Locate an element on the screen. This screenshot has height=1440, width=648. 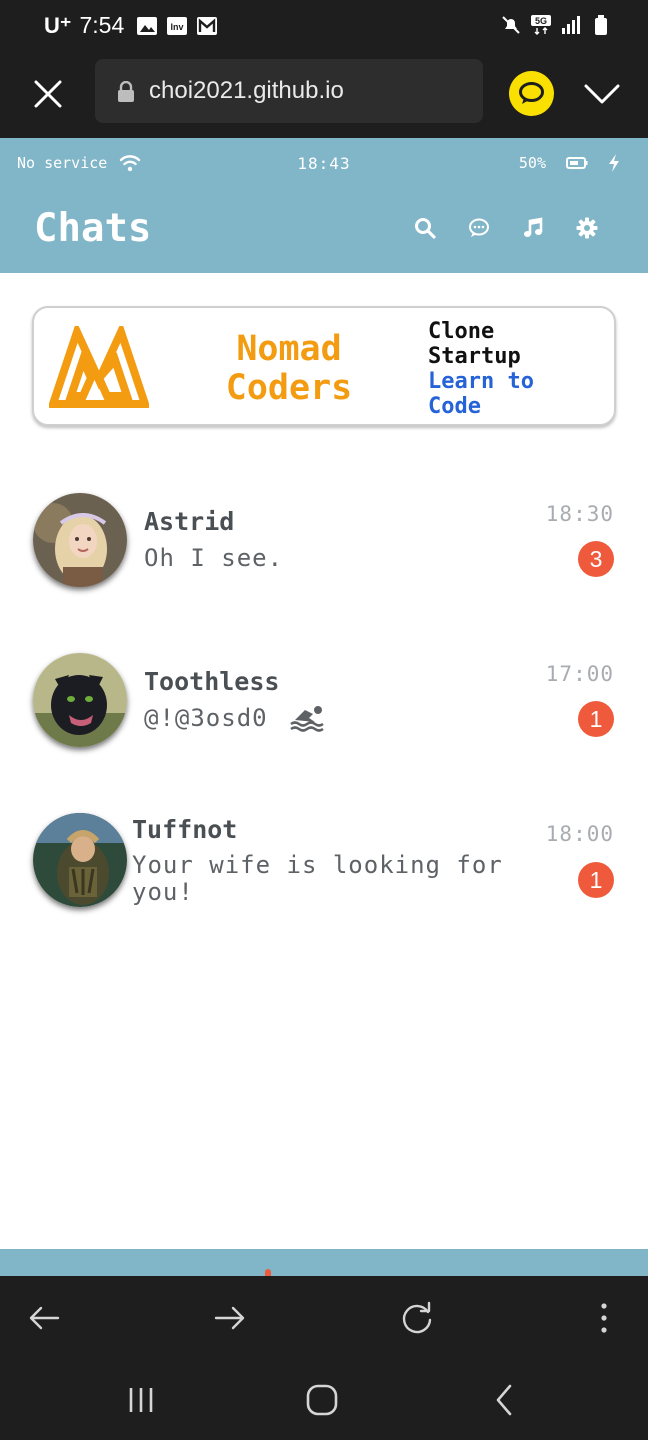
app-tab-bar is located at coordinates (324, 1263).